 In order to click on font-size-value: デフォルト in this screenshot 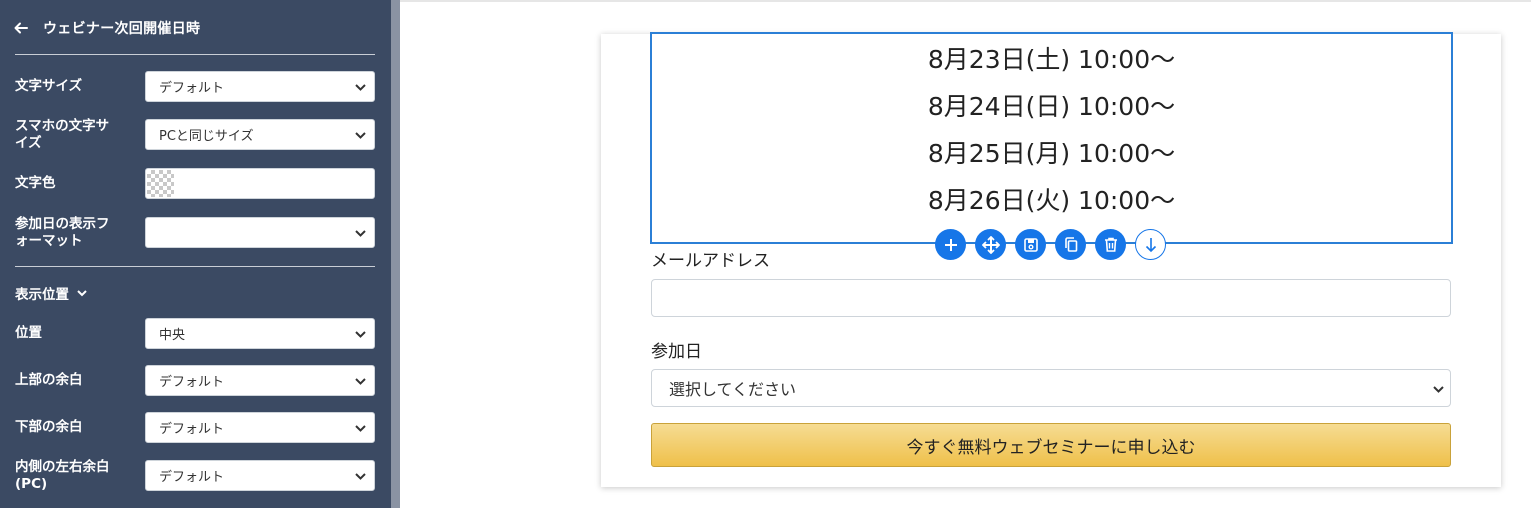, I will do `click(192, 88)`.